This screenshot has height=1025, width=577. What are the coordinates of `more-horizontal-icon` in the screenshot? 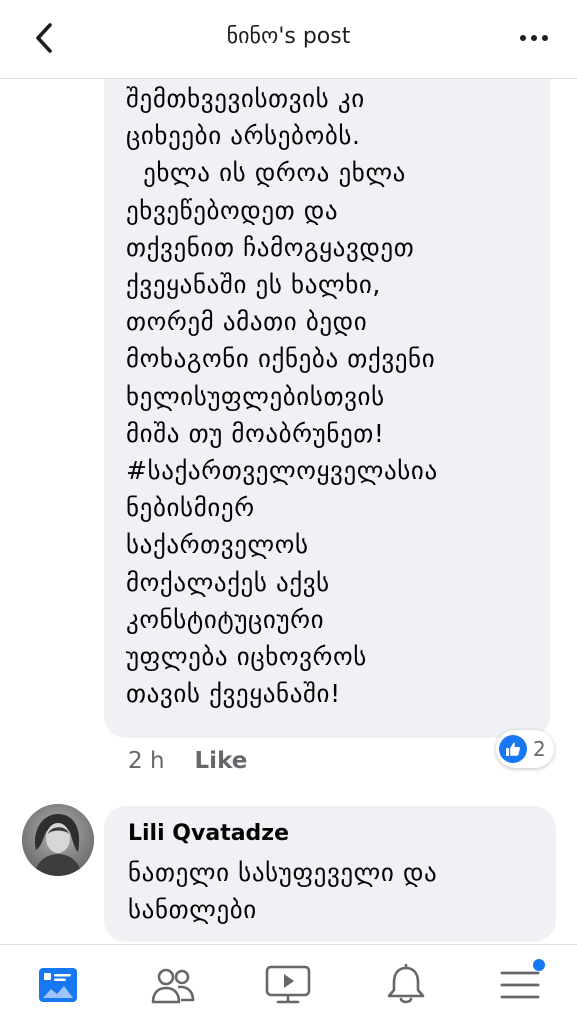 It's located at (534, 38).